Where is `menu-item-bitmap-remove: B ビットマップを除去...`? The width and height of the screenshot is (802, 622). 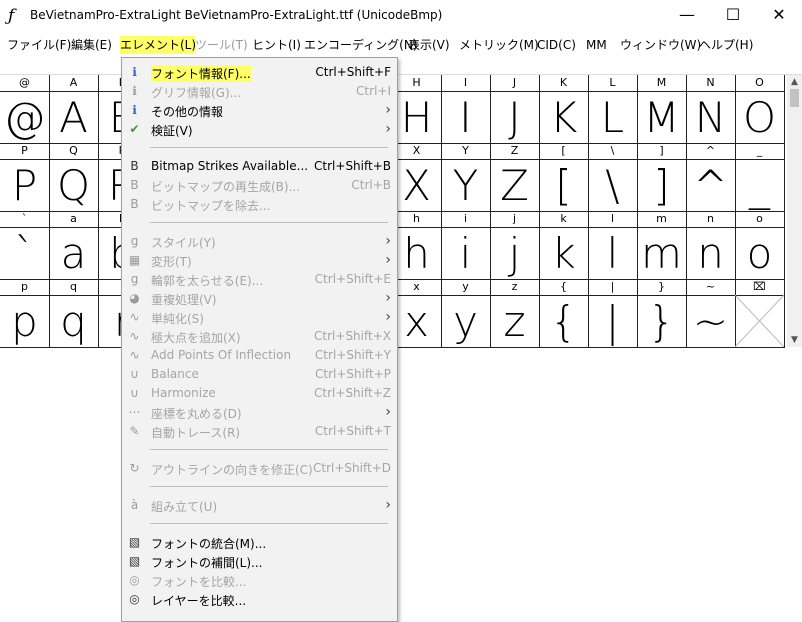 menu-item-bitmap-remove: B ビットマップを除去... is located at coordinates (259, 204).